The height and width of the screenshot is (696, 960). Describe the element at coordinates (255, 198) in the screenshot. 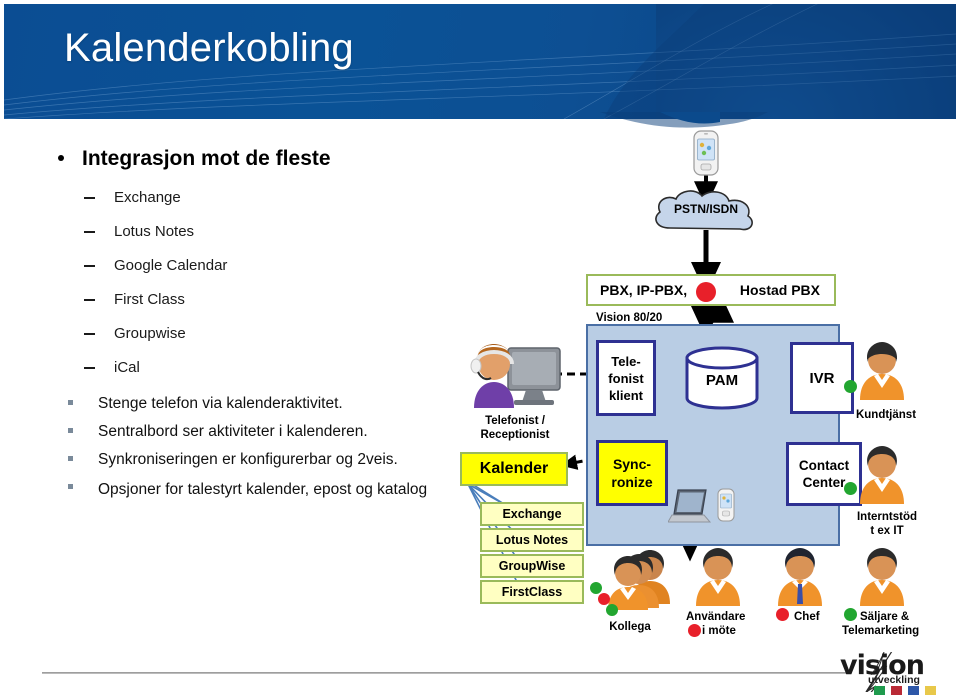

I see `sub-bullet-exchange: Exchange` at that location.